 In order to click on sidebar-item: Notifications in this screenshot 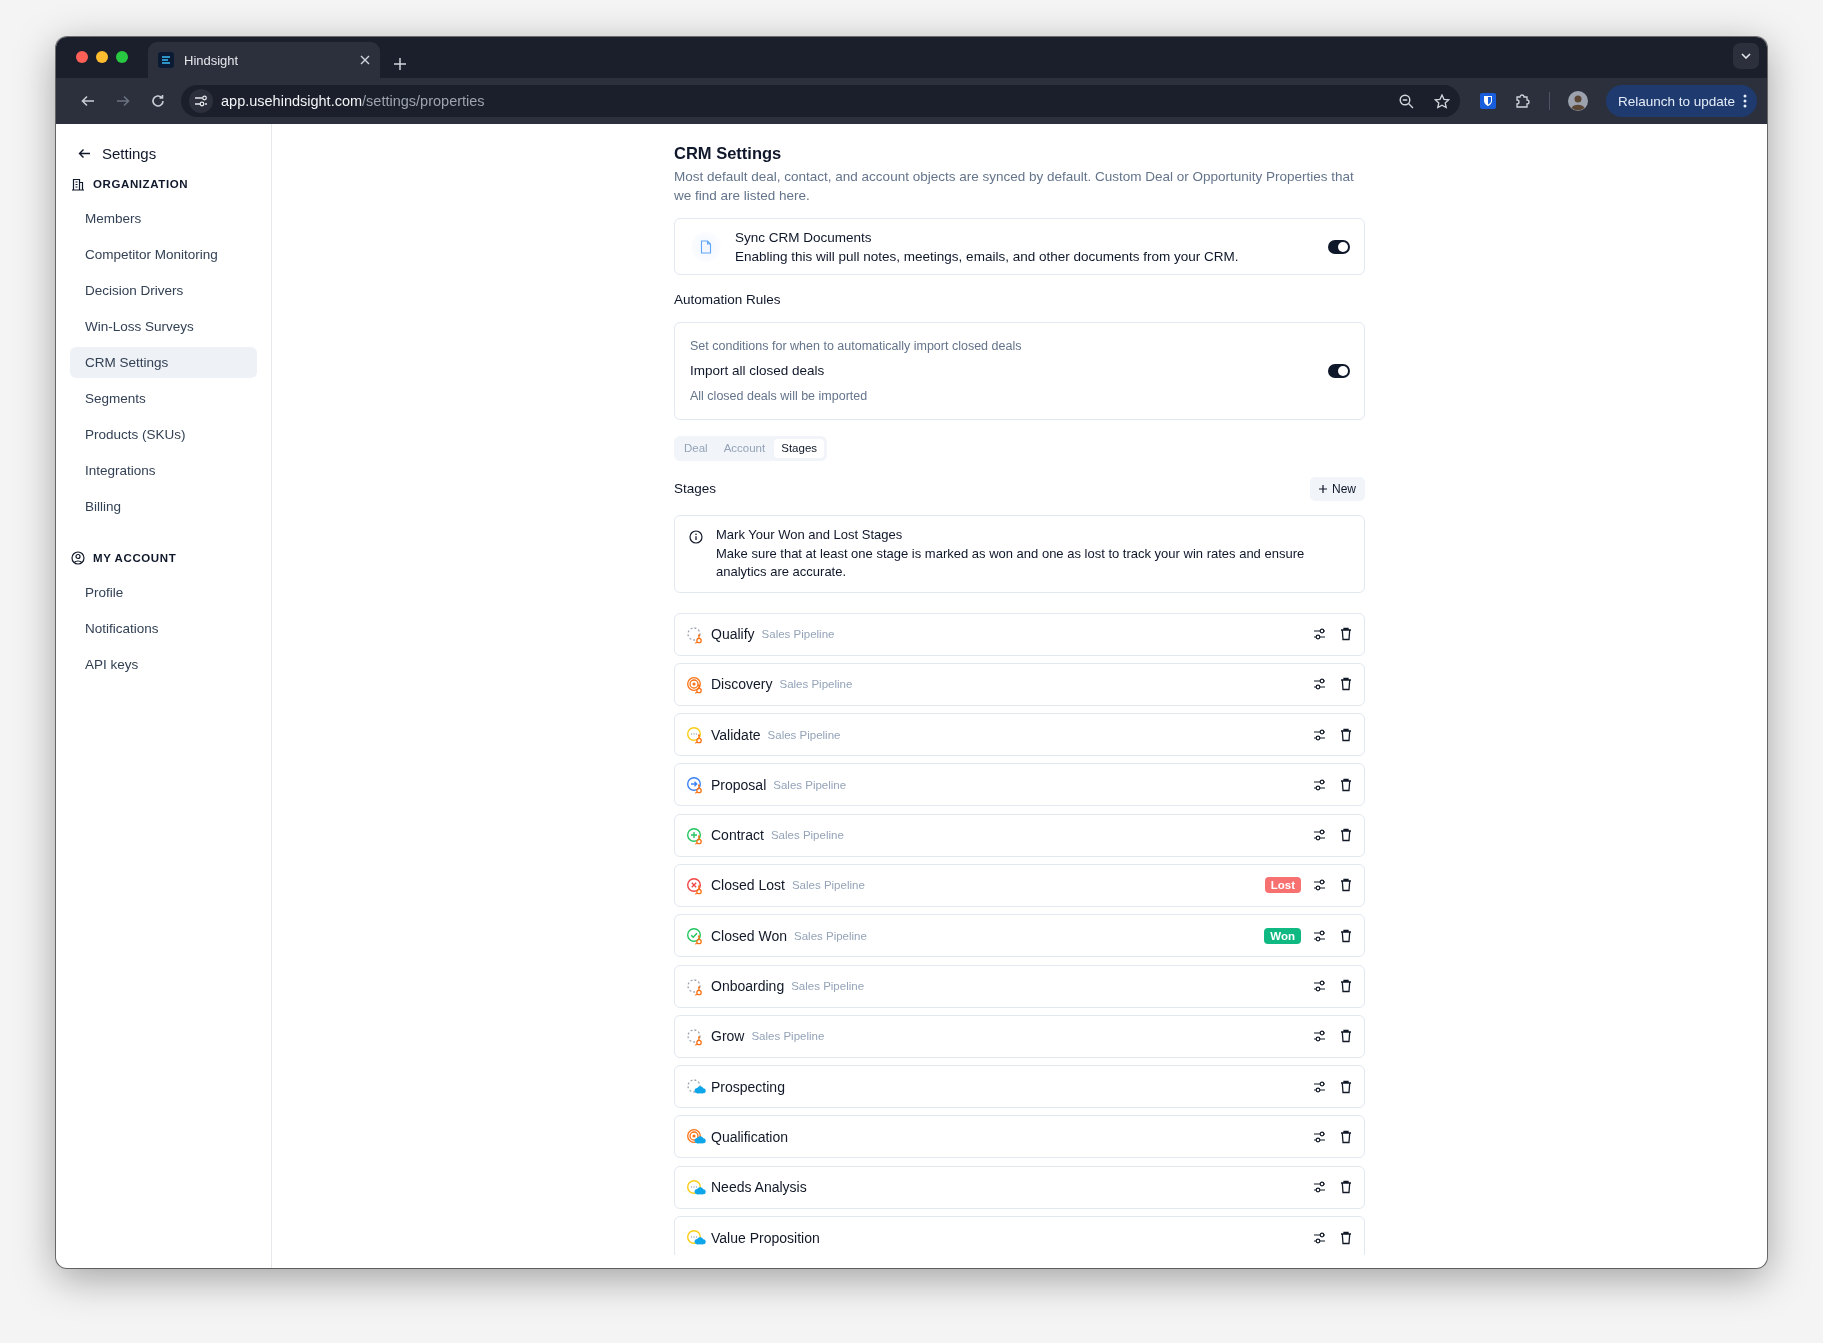, I will do `click(163, 628)`.